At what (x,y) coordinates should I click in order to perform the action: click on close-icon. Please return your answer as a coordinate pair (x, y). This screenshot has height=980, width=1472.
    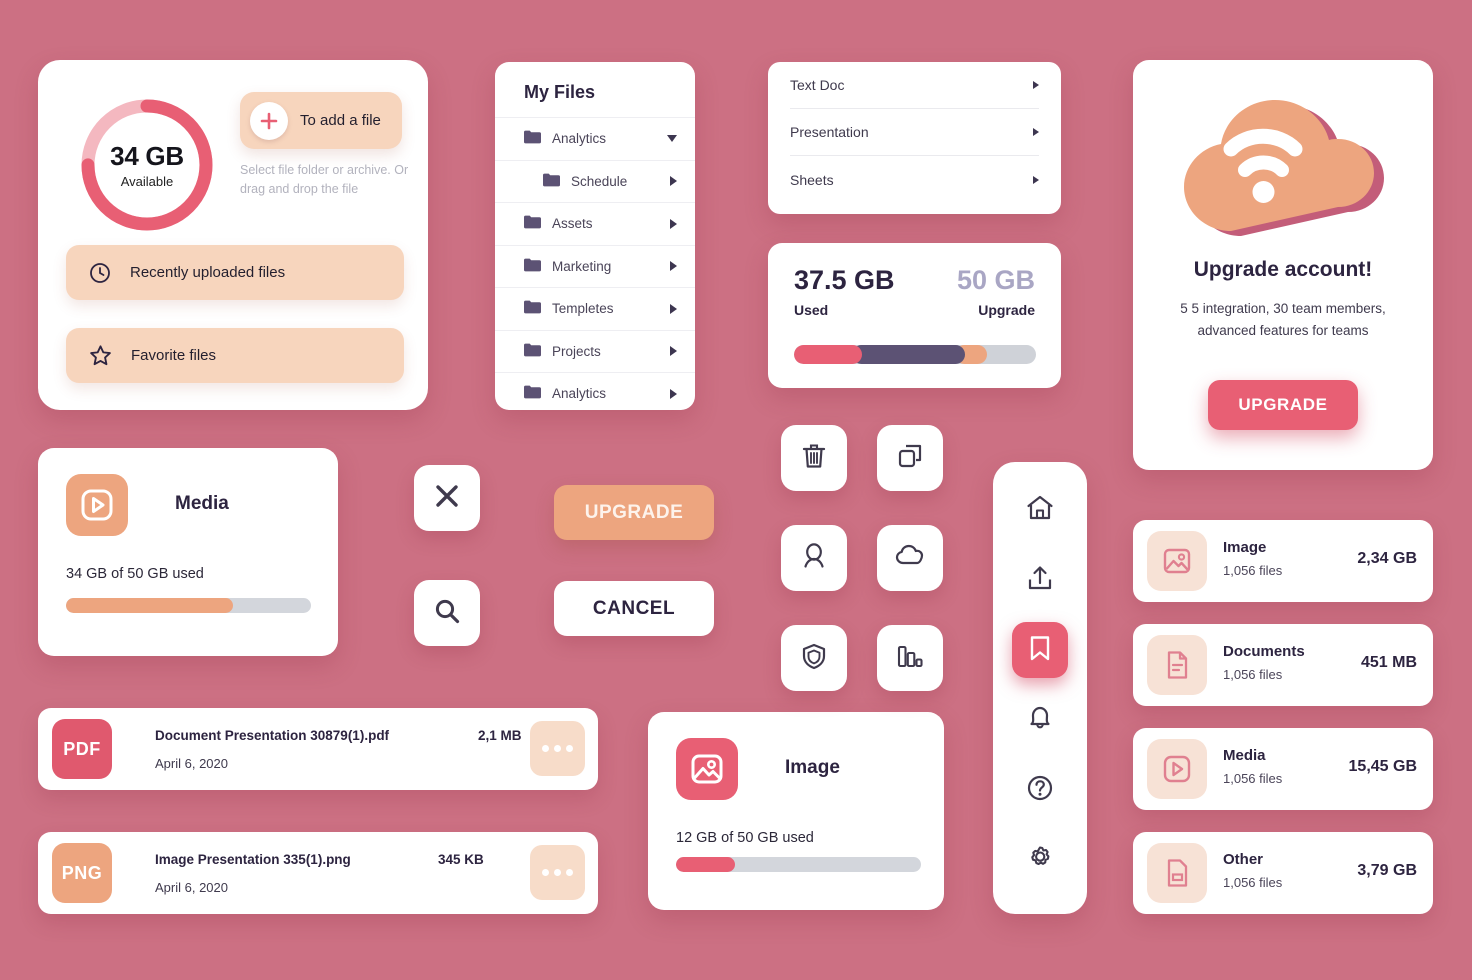
    Looking at the image, I should click on (447, 498).